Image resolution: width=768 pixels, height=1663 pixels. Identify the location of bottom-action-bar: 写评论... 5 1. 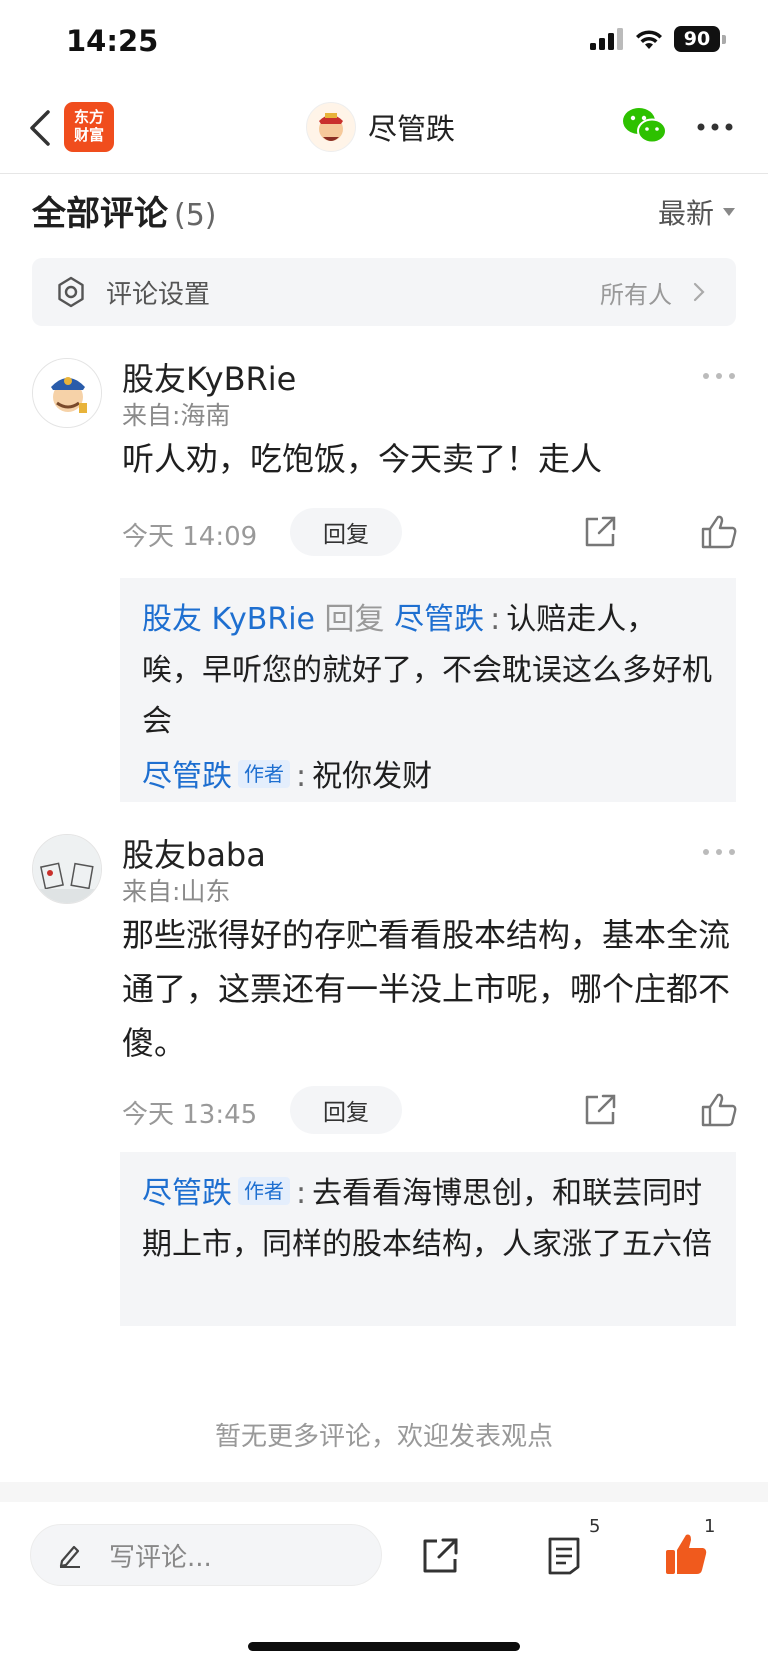
(384, 1582).